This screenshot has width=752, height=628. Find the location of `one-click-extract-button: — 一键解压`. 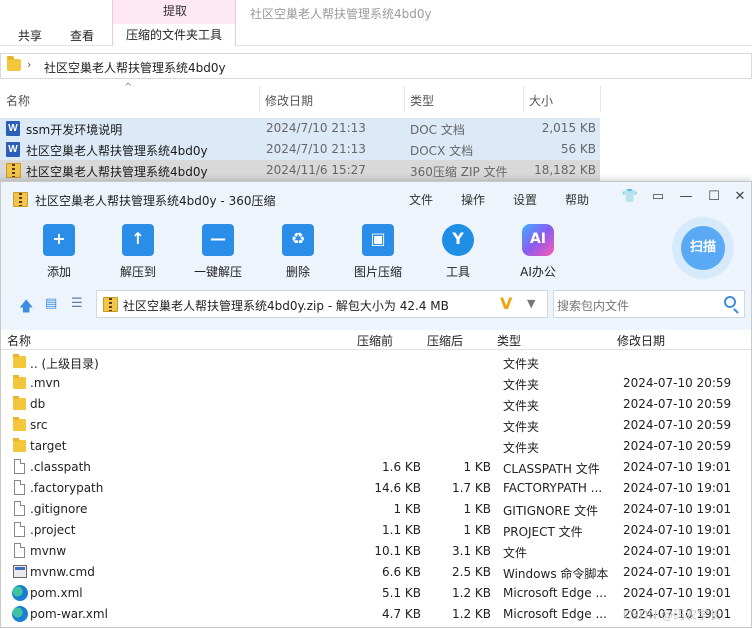

one-click-extract-button: — 一键解压 is located at coordinates (218, 253).